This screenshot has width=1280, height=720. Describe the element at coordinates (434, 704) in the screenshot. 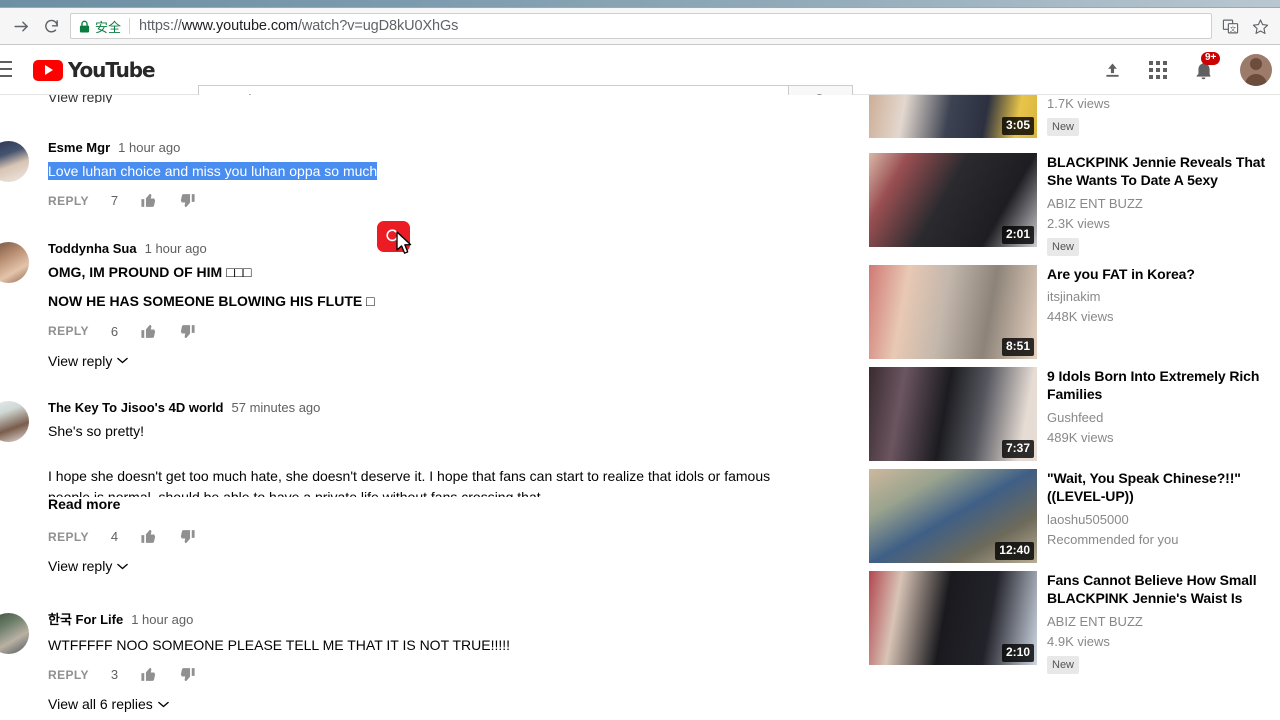

I see `view-all-replies-toggle: View all 6 replies` at that location.